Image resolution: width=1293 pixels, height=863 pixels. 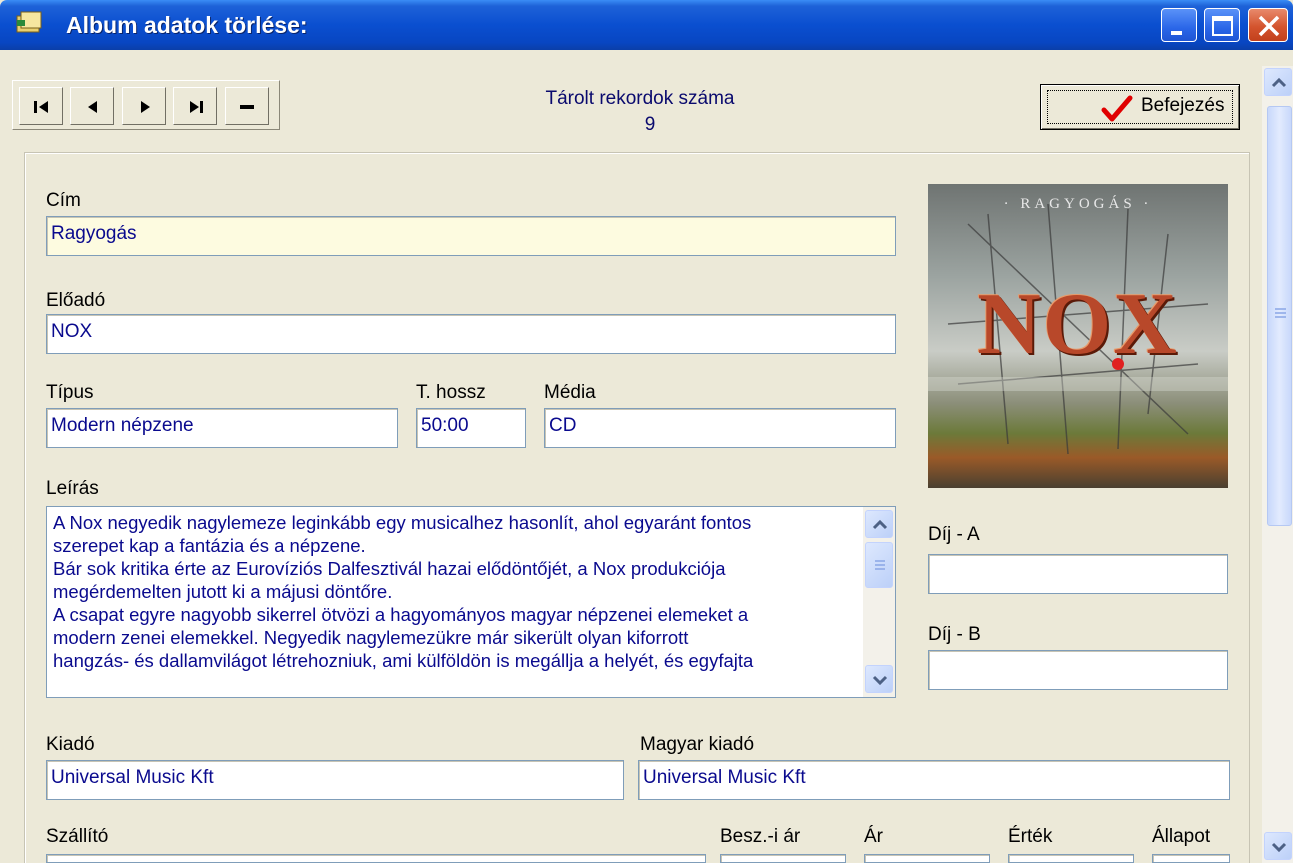 I want to click on award-b-field, so click(x=1078, y=670).